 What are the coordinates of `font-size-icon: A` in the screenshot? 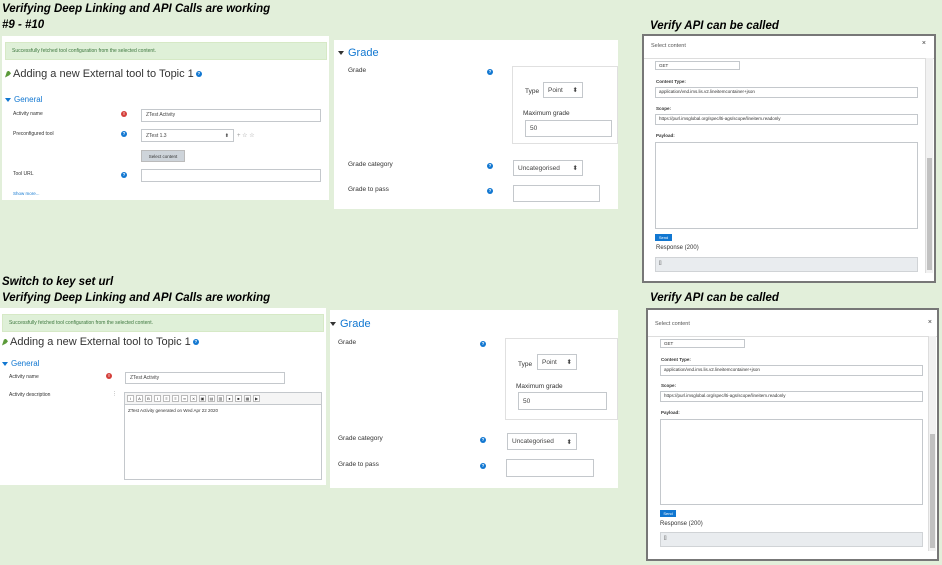 It's located at (139, 398).